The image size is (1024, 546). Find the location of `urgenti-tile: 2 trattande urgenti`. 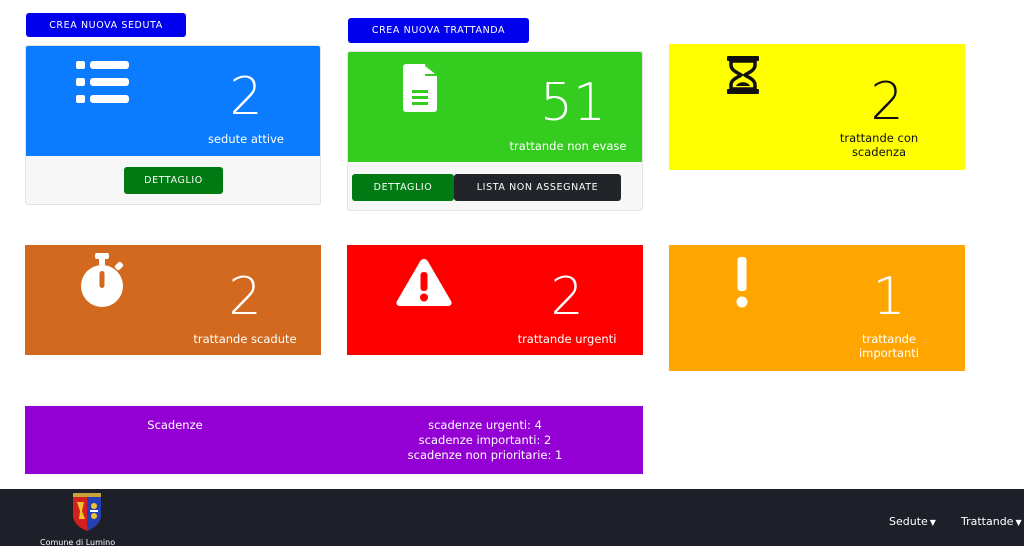

urgenti-tile: 2 trattande urgenti is located at coordinates (495, 300).